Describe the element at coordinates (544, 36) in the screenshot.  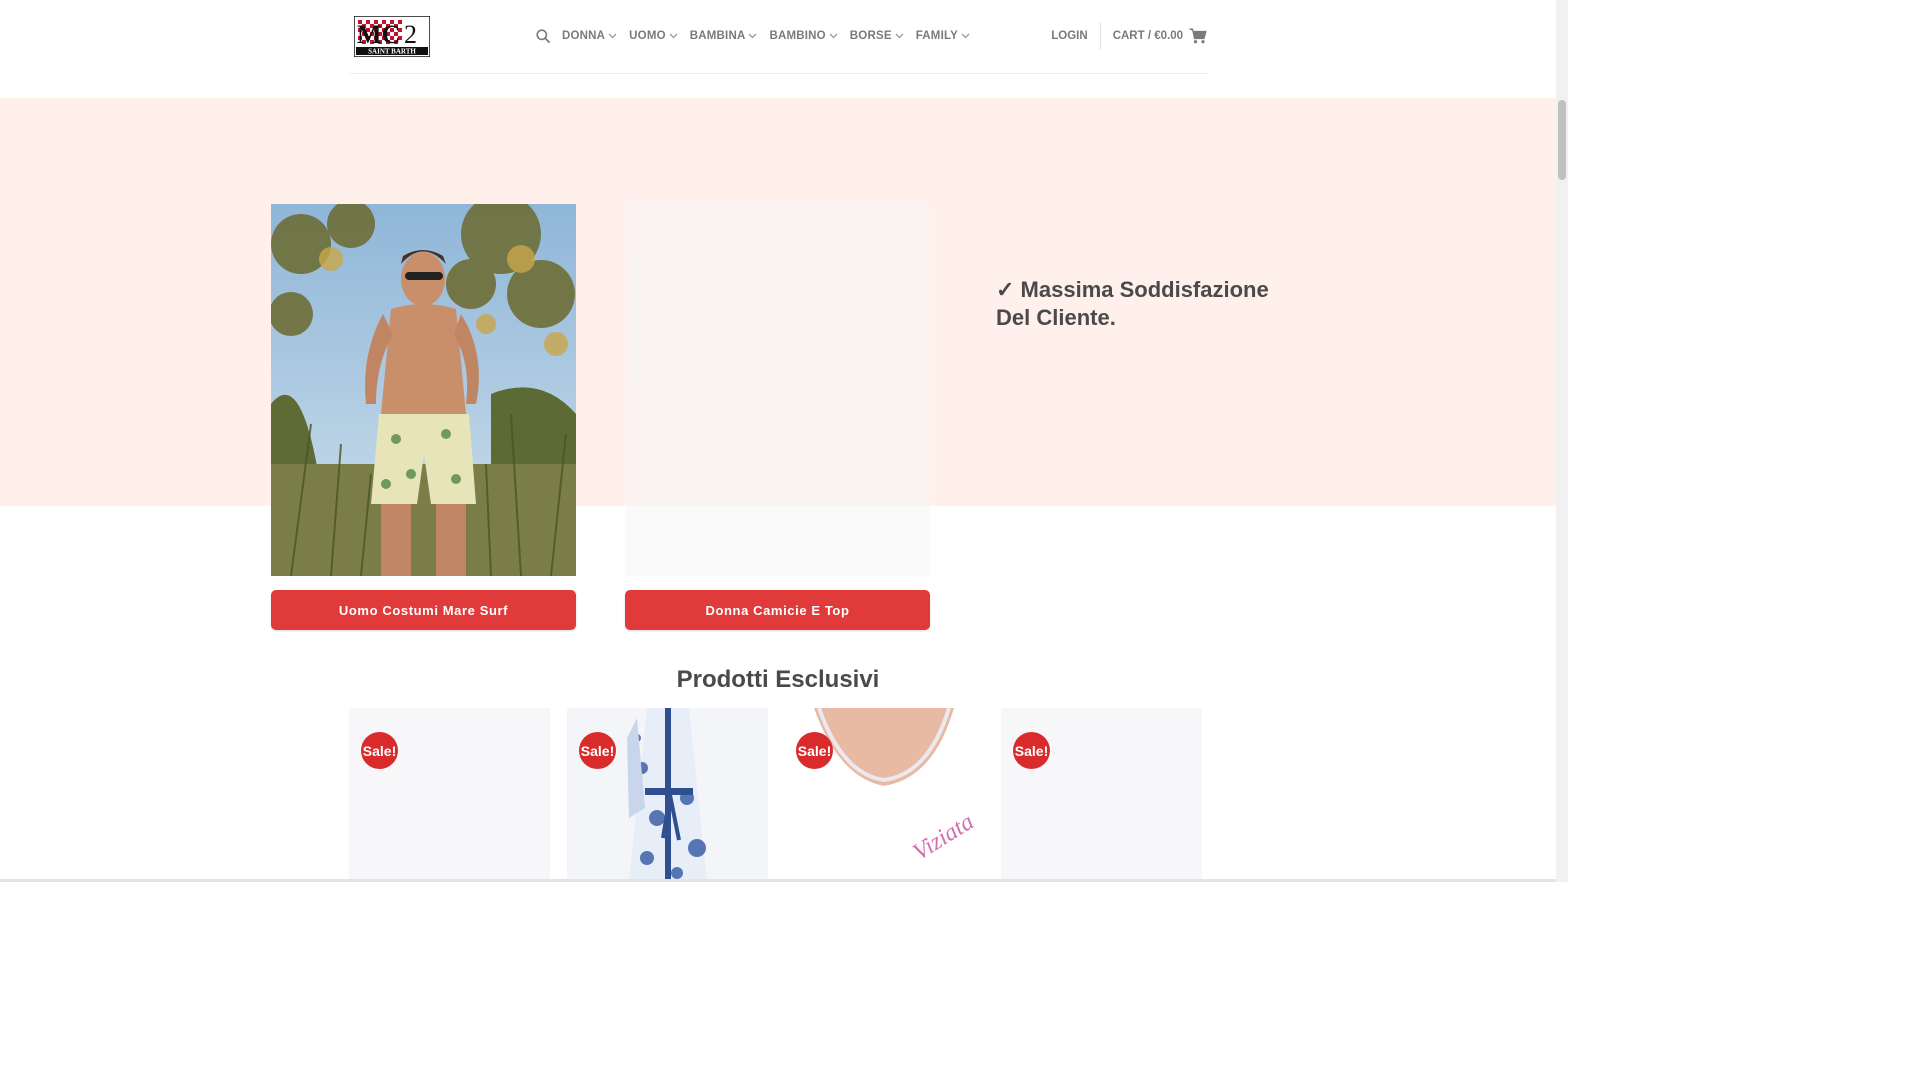
I see `search-icon` at that location.